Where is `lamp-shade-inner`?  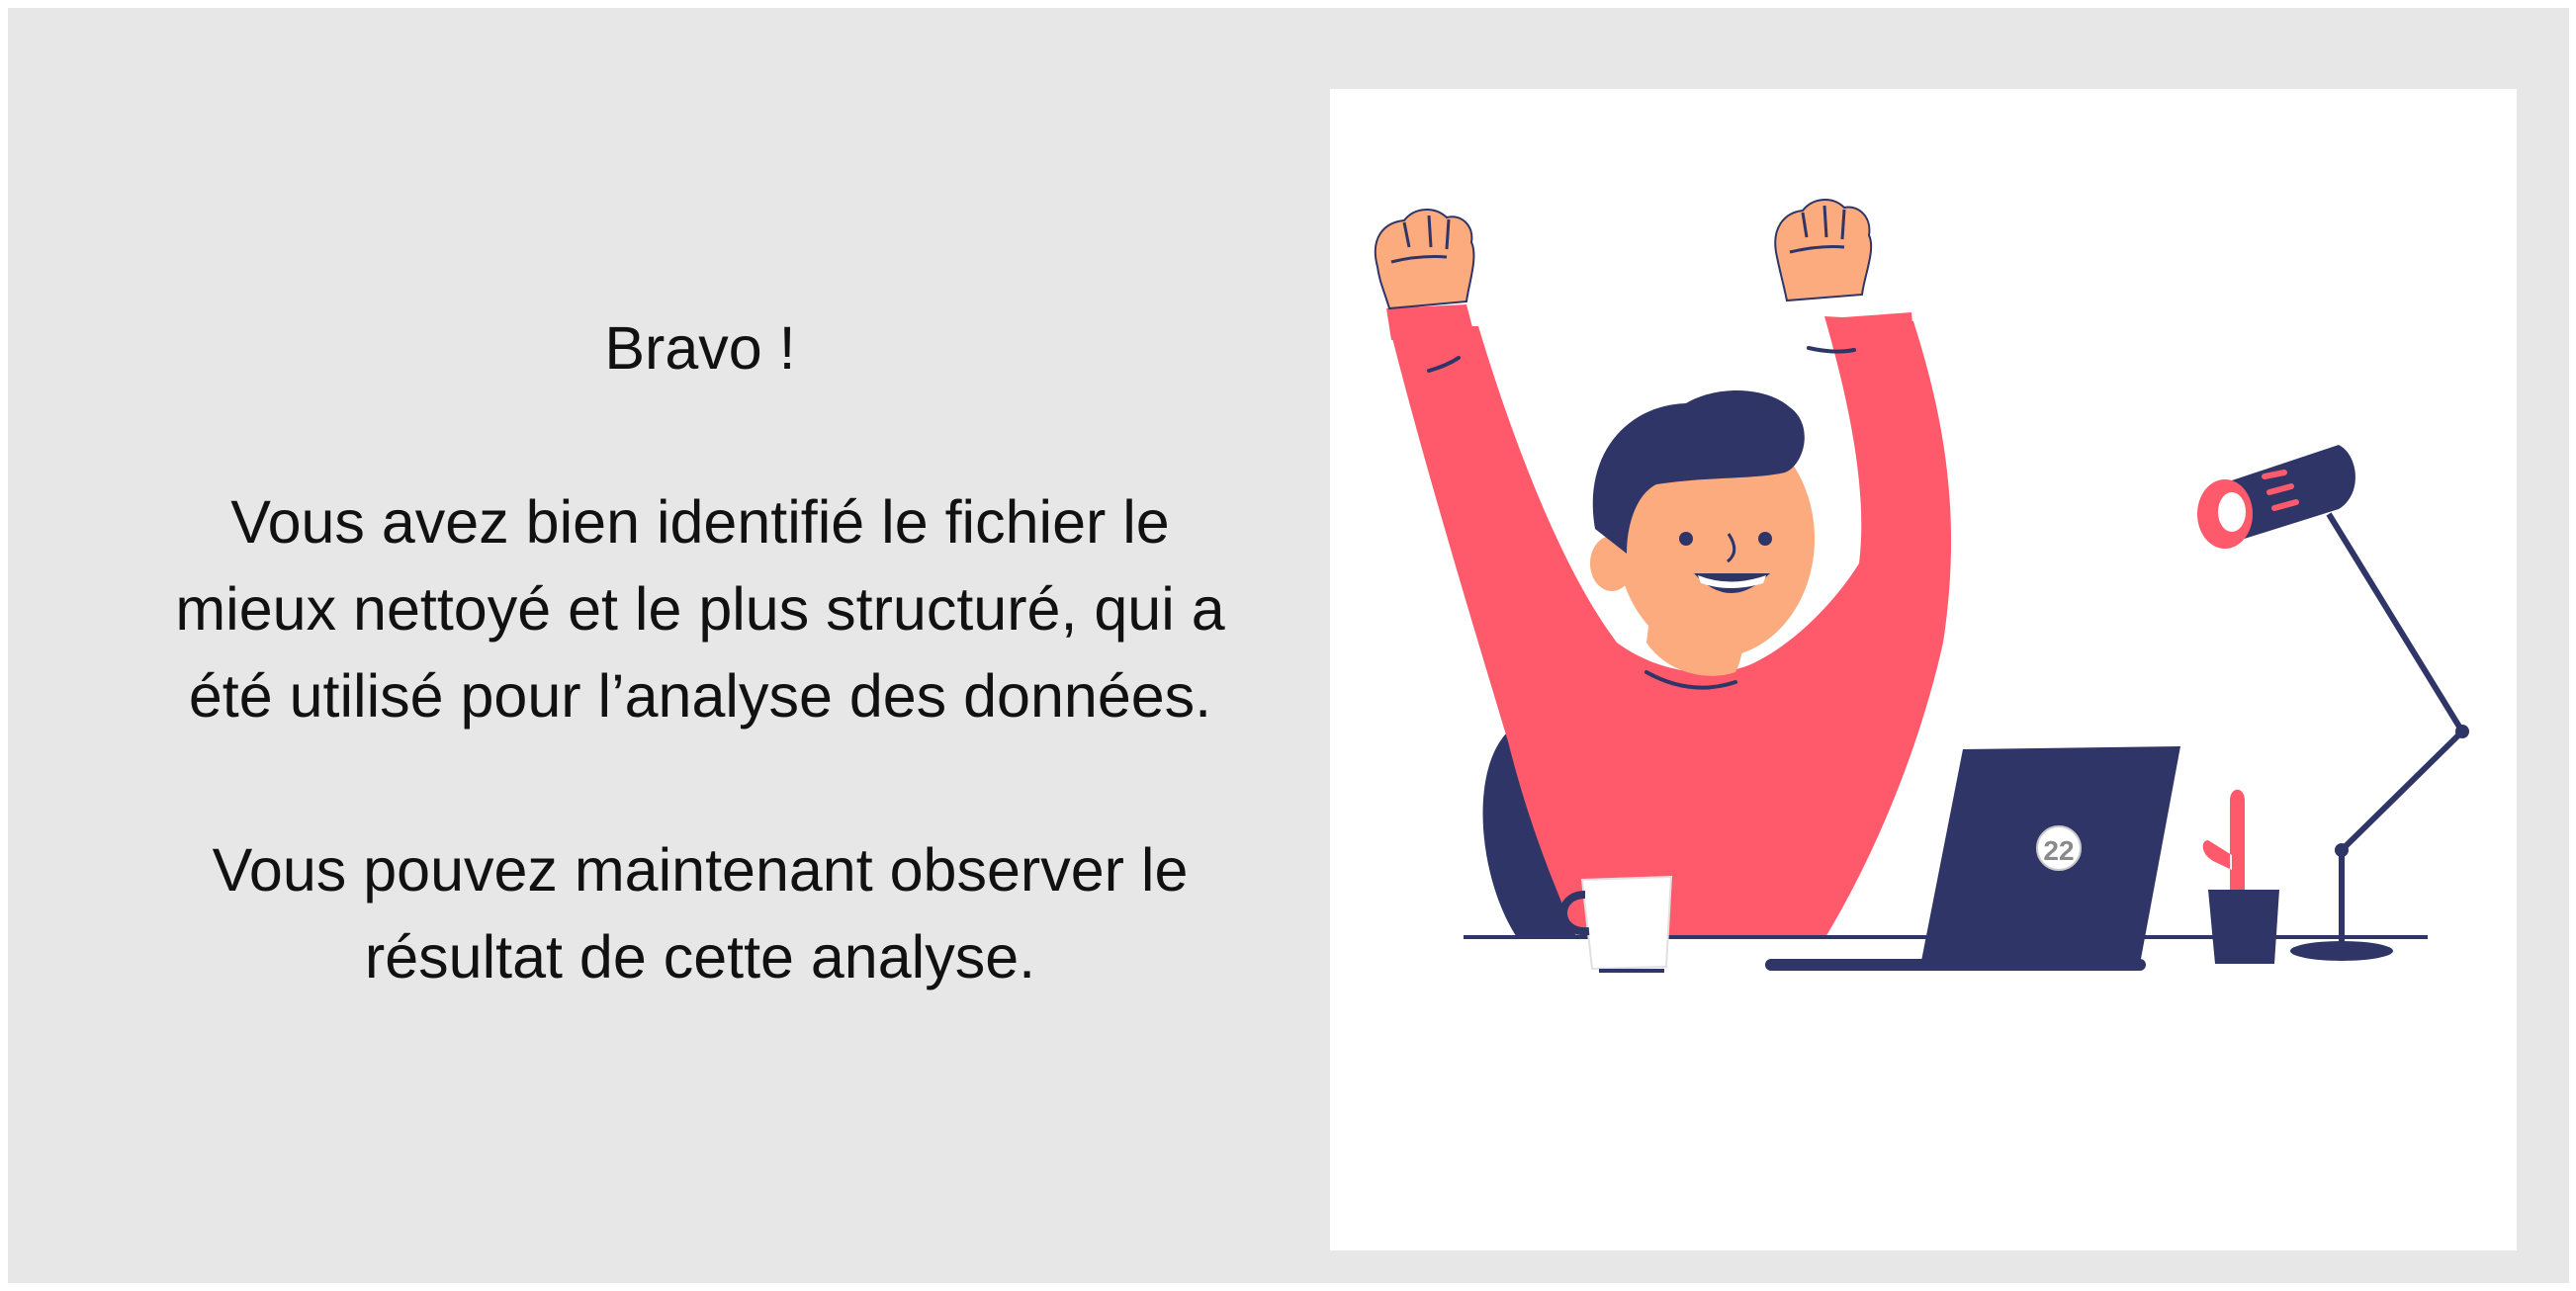
lamp-shade-inner is located at coordinates (2232, 512).